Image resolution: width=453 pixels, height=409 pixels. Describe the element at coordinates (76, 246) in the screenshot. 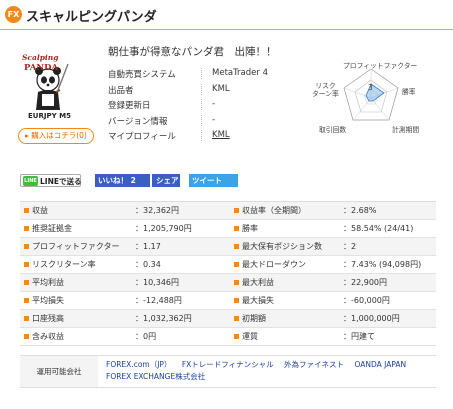

I see `stat-label: プロフィットファクター` at that location.